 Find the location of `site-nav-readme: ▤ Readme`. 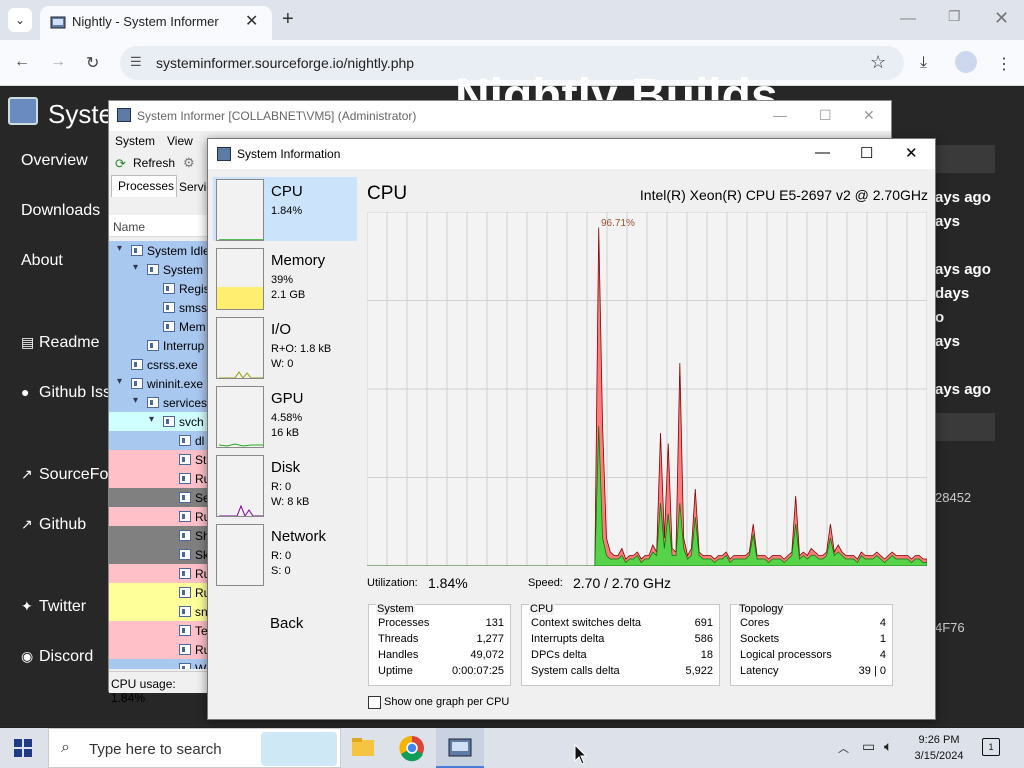

site-nav-readme: ▤ Readme is located at coordinates (60, 343).